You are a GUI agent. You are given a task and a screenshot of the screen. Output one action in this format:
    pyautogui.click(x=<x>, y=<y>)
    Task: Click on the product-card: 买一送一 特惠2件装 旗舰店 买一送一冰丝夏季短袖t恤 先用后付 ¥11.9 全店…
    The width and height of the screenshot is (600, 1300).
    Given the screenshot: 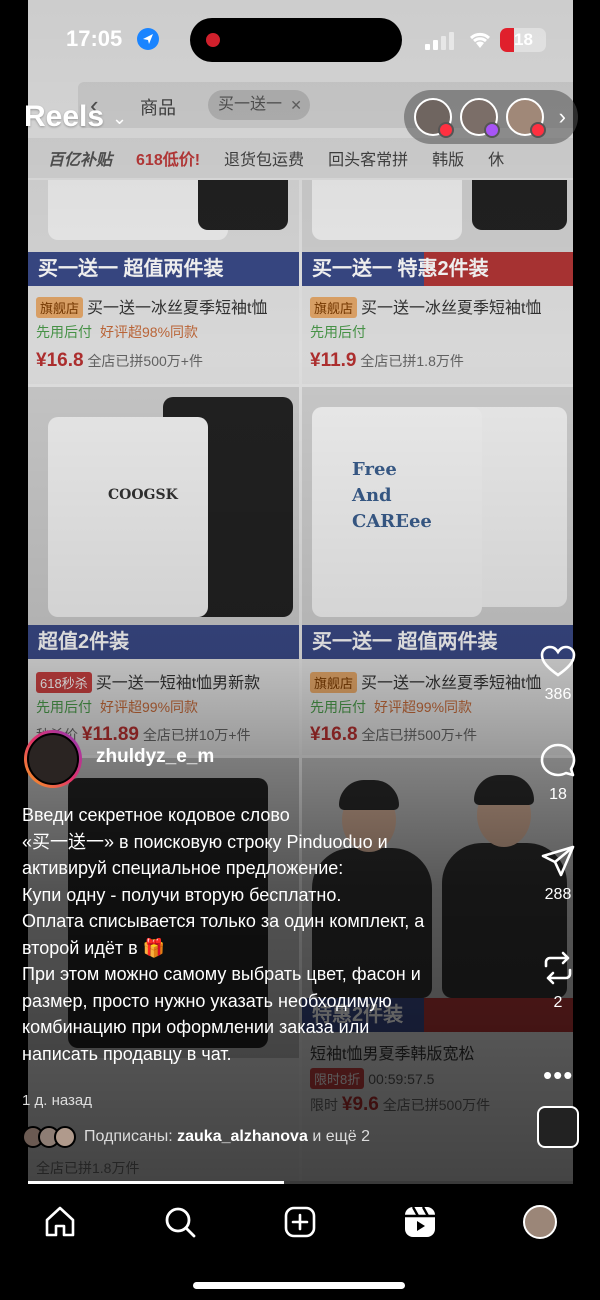 What is the action you would take?
    pyautogui.click(x=437, y=282)
    